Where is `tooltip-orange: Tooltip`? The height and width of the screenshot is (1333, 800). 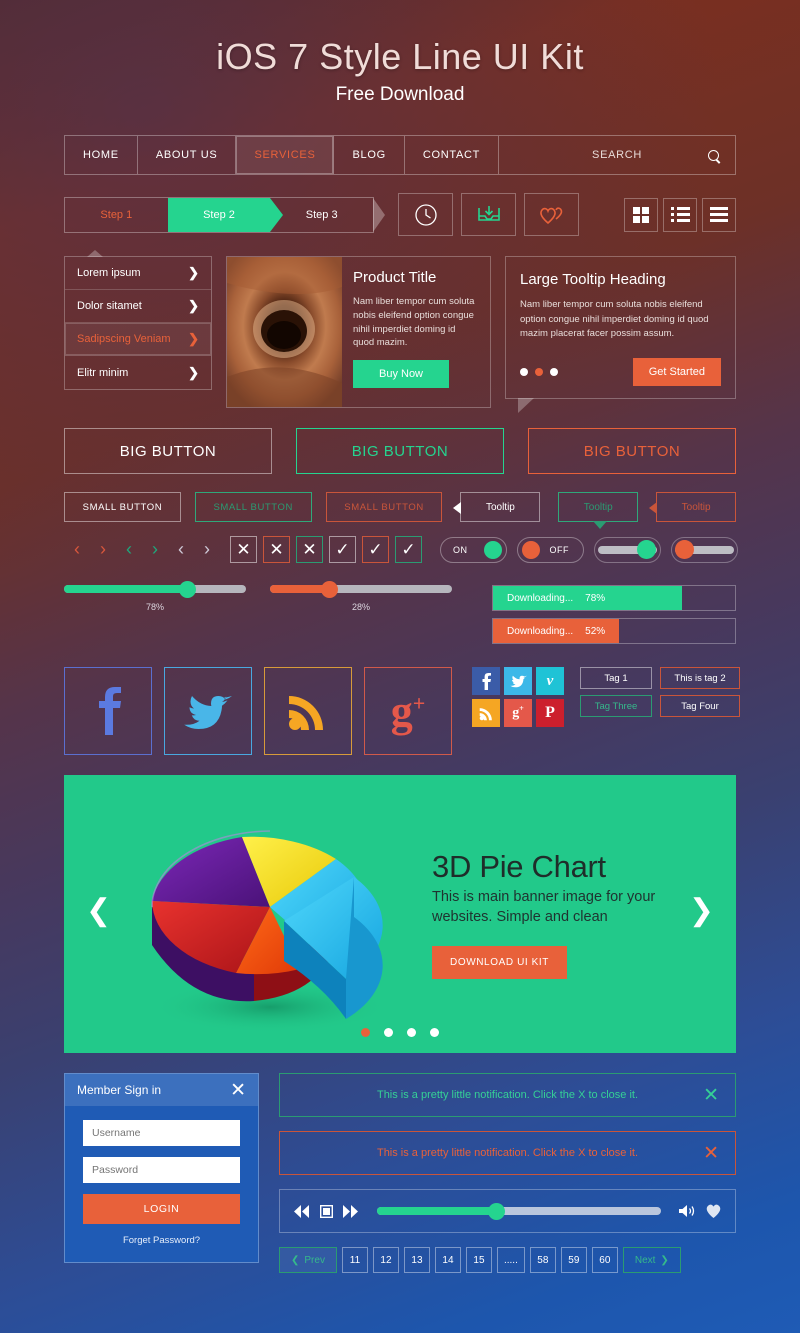
tooltip-orange: Tooltip is located at coordinates (693, 507).